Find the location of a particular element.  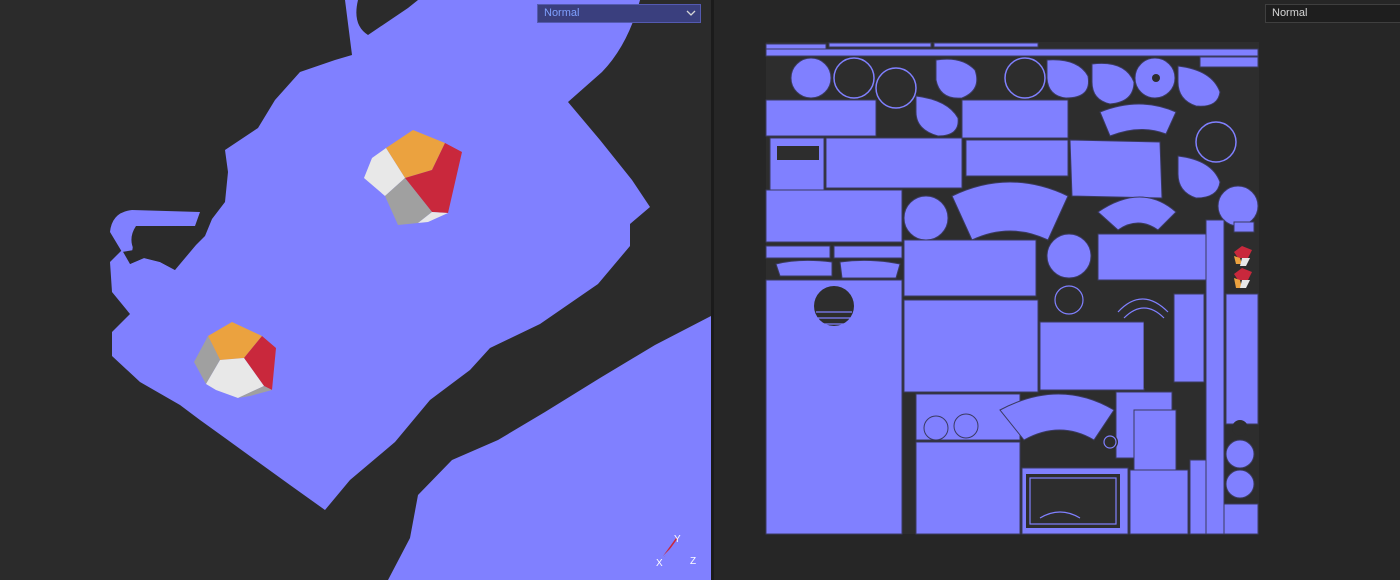

uv-display-value: Normal is located at coordinates (1290, 13).